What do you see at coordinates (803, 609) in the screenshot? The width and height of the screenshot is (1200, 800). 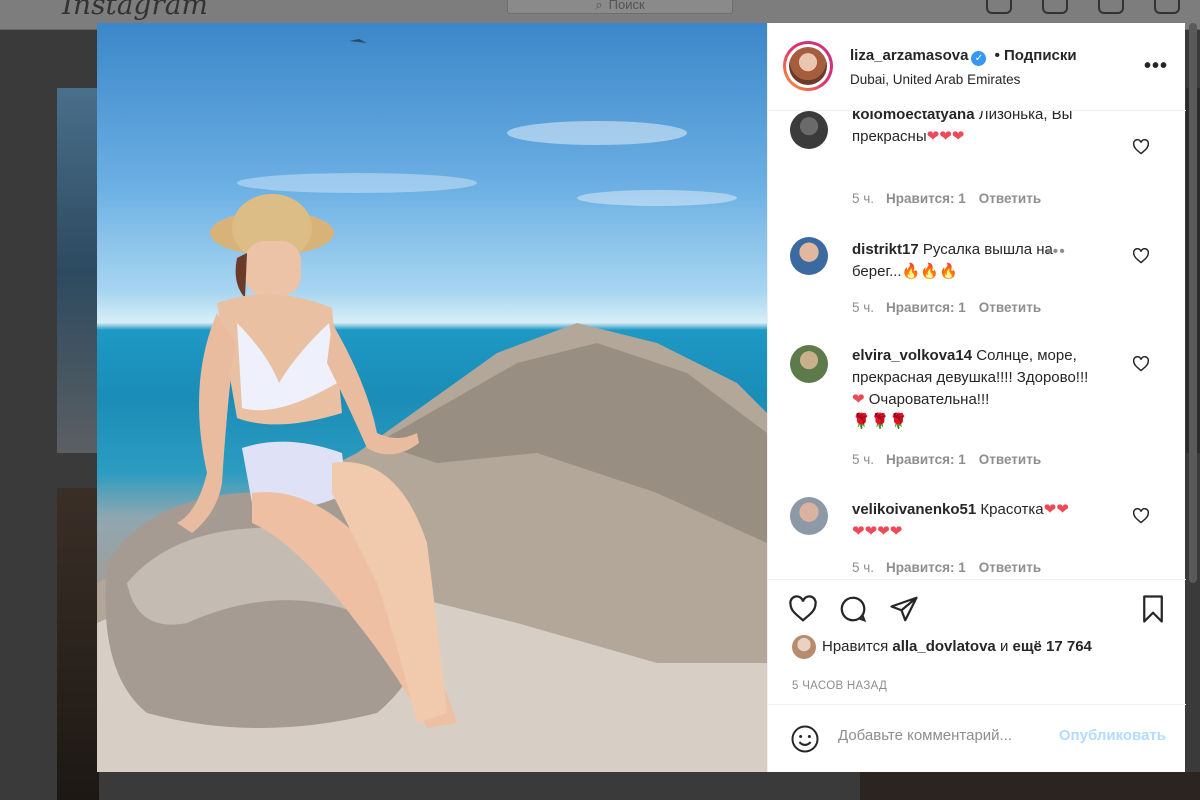 I see `like-heart-icon` at bounding box center [803, 609].